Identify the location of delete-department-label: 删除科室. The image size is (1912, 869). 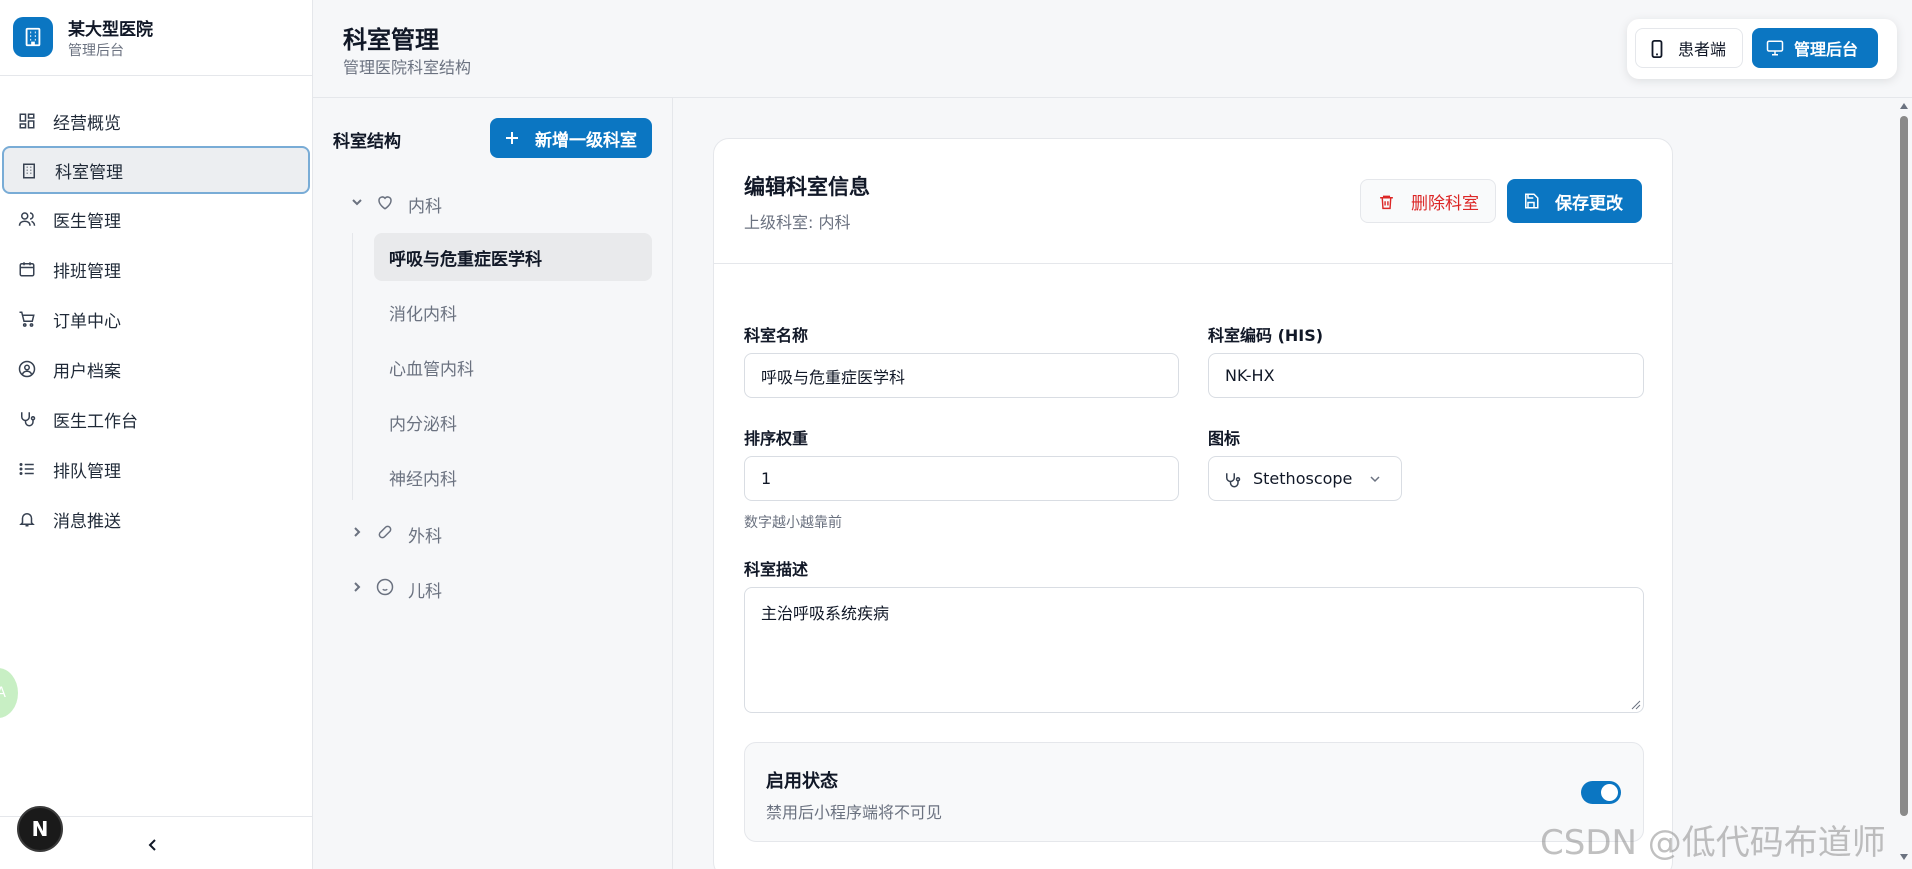
(1445, 203).